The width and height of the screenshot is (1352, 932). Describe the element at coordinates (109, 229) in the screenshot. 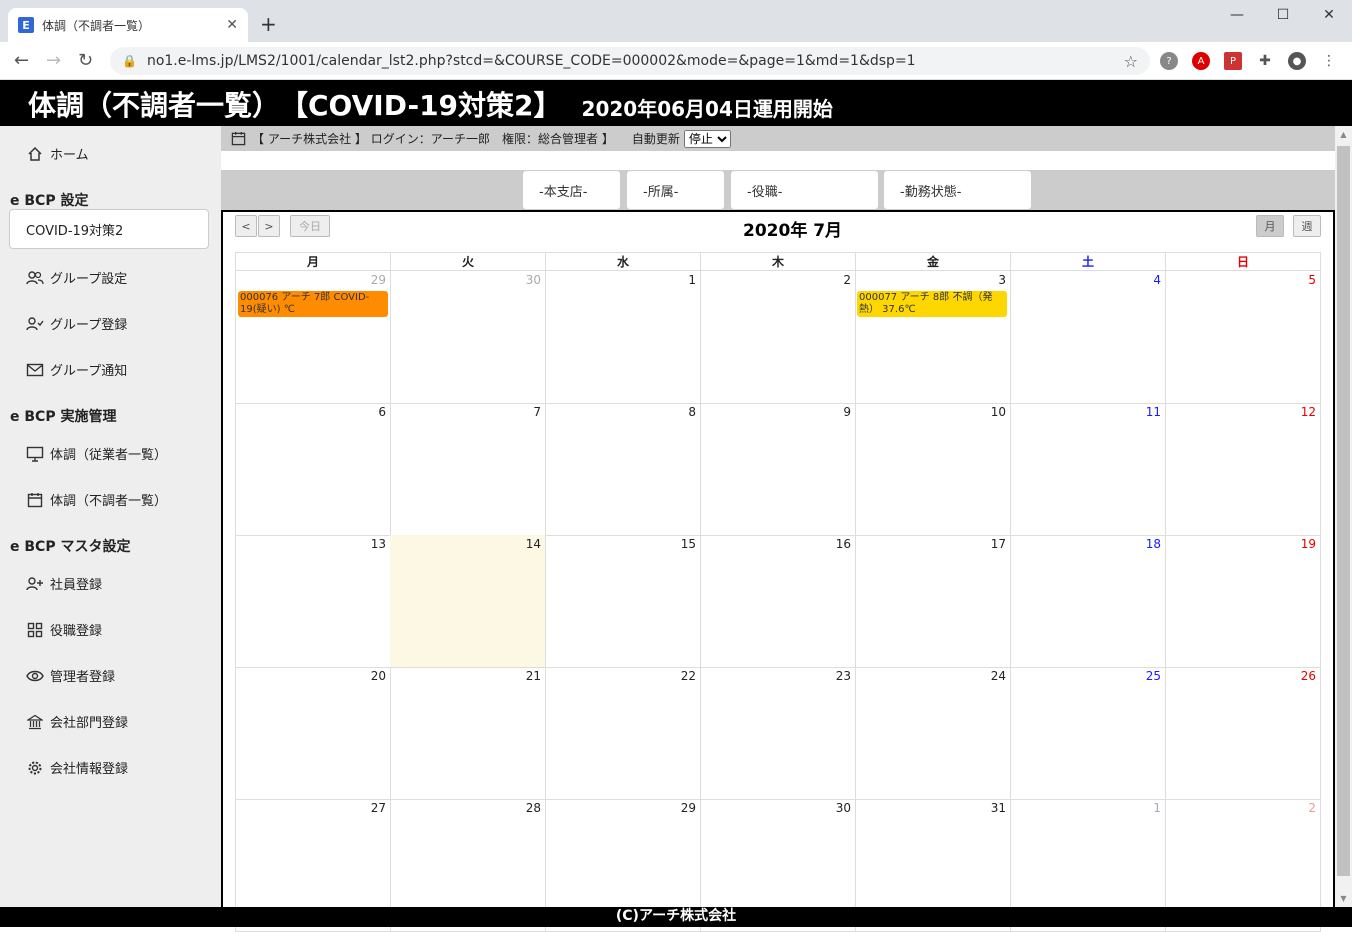

I see `sidebar-item-course: COVID-19対策2` at that location.